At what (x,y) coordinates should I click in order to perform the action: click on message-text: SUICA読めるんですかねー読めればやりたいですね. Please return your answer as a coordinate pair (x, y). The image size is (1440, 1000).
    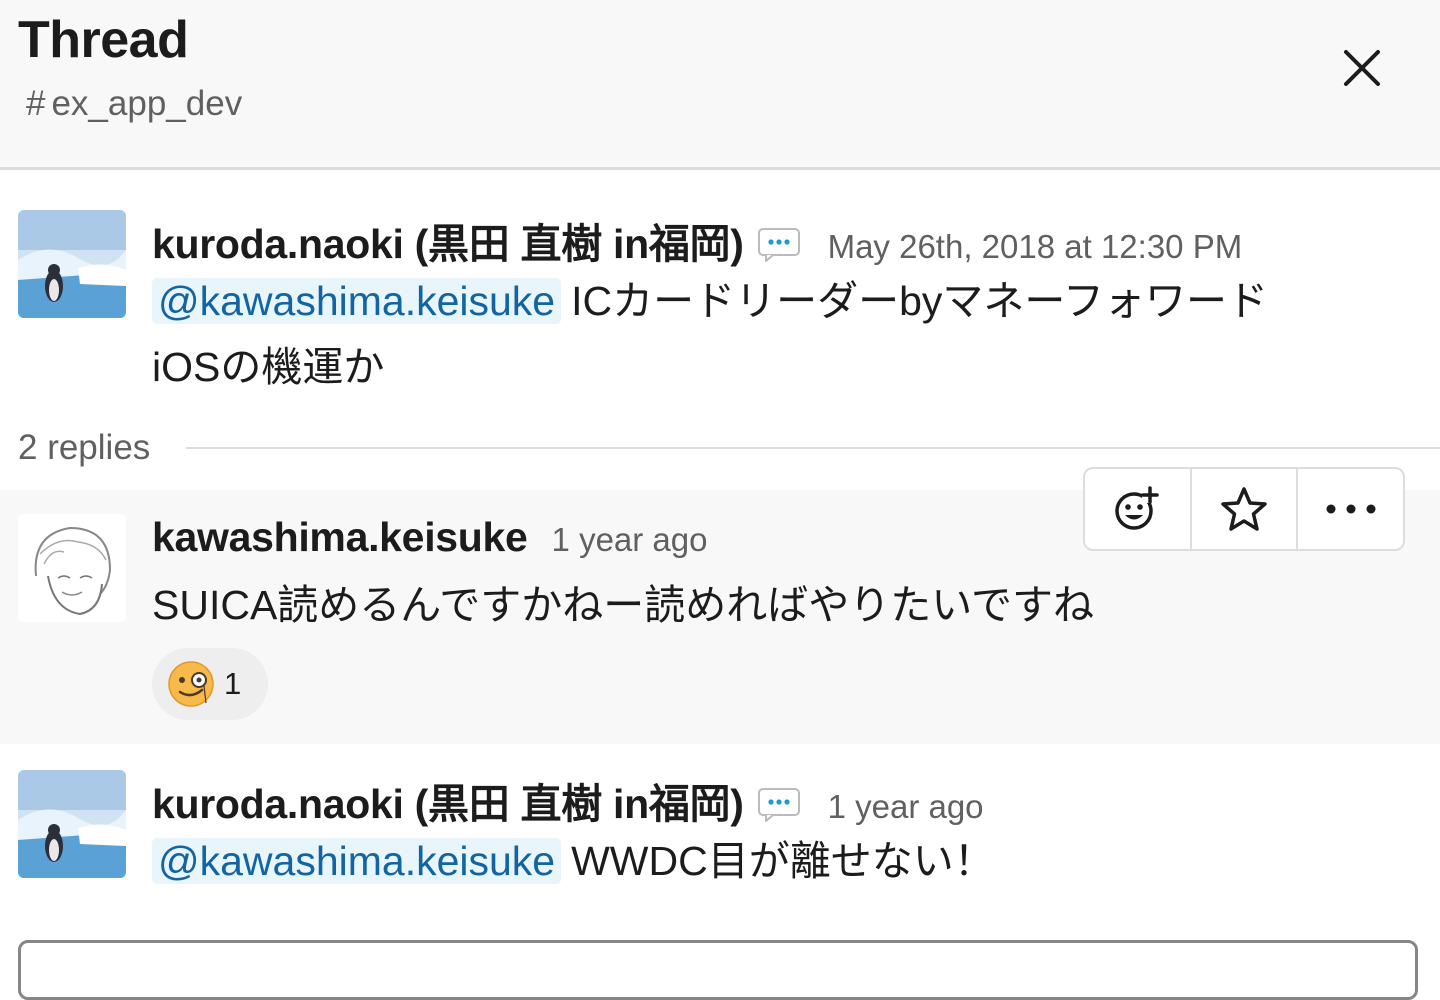
    Looking at the image, I should click on (623, 605).